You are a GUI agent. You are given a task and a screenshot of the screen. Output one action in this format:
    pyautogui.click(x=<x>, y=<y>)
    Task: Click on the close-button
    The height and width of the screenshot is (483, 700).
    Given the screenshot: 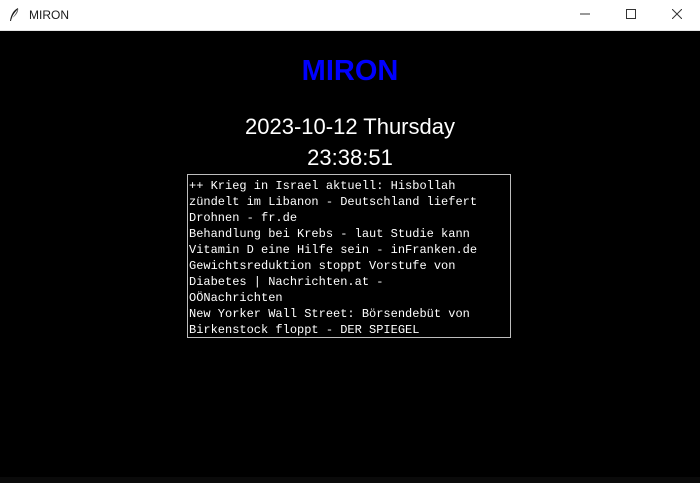 What is the action you would take?
    pyautogui.click(x=677, y=15)
    